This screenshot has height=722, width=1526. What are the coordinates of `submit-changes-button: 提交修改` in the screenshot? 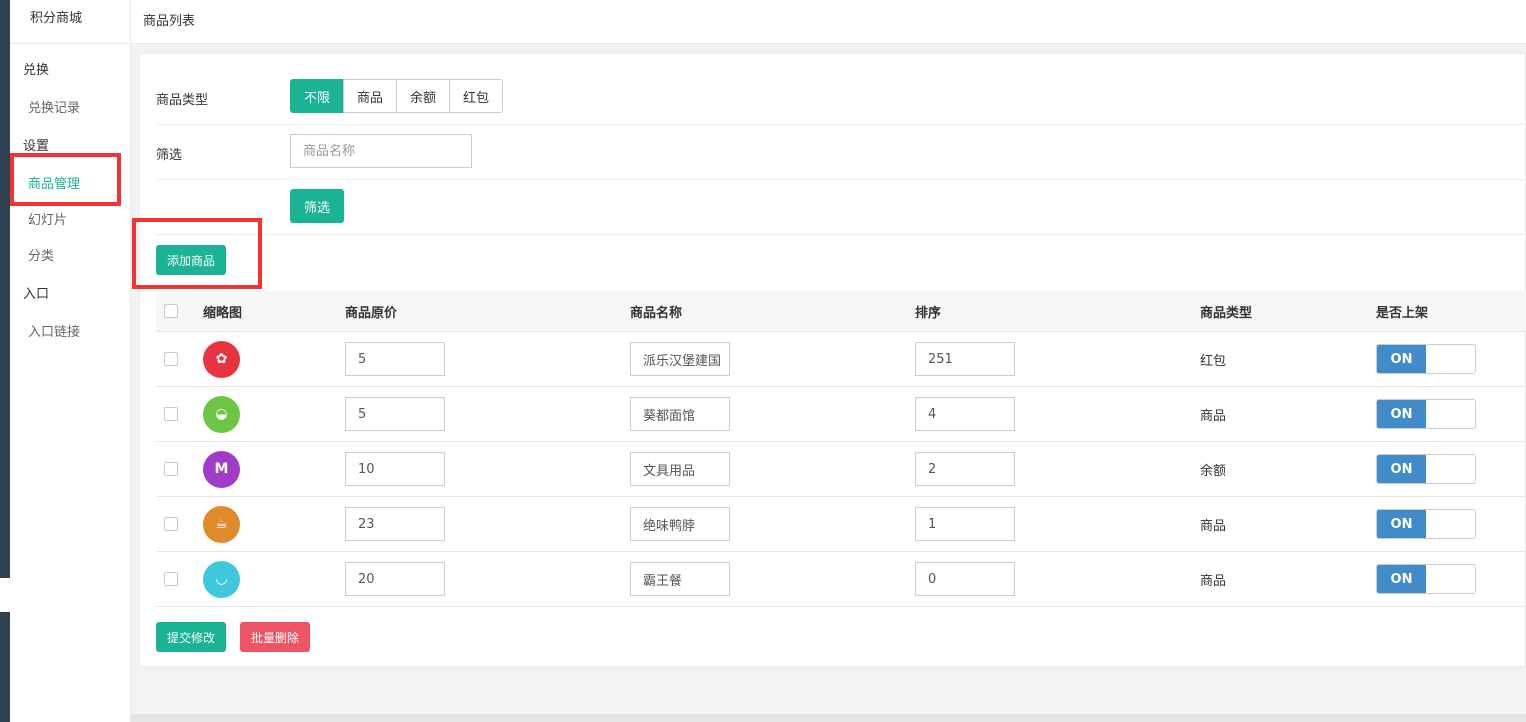 It's located at (191, 637).